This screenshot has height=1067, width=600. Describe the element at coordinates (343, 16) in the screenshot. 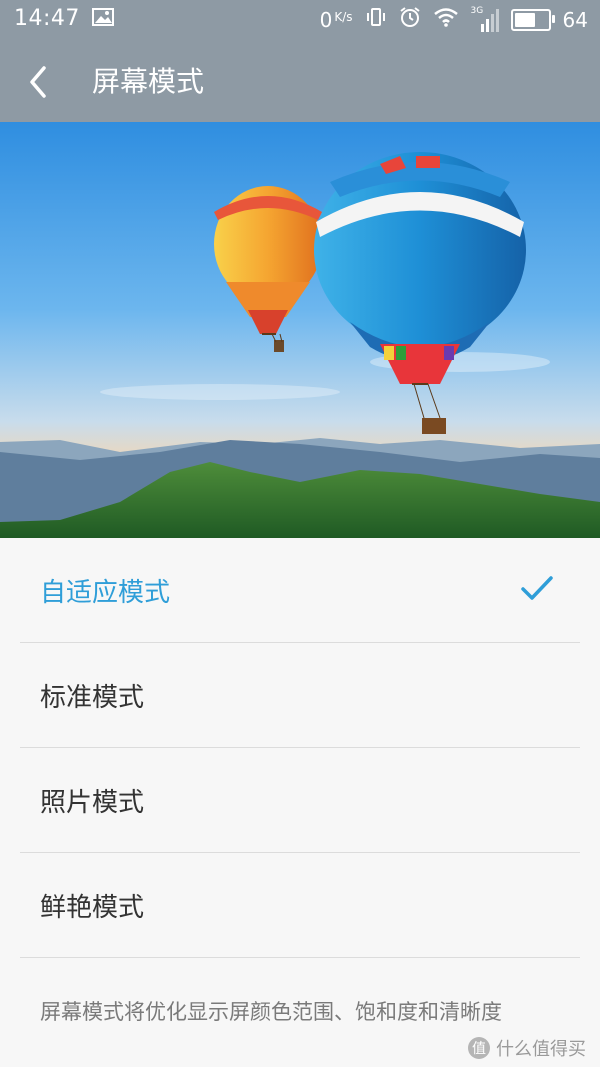

I see `speed-unit: K/s` at that location.